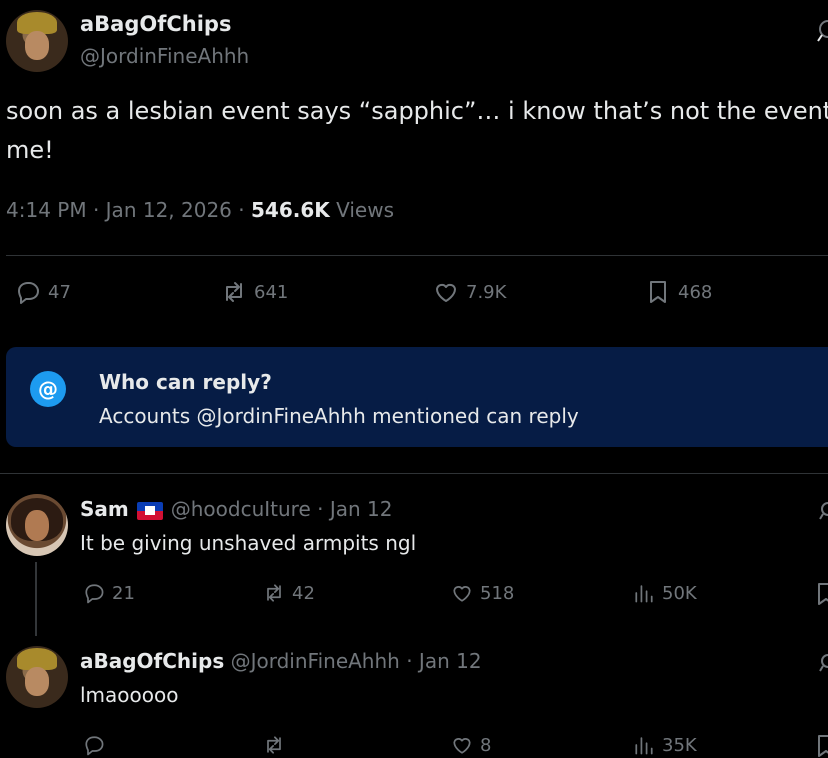 The height and width of the screenshot is (758, 828). What do you see at coordinates (123, 593) in the screenshot?
I see `reply-count: 21` at bounding box center [123, 593].